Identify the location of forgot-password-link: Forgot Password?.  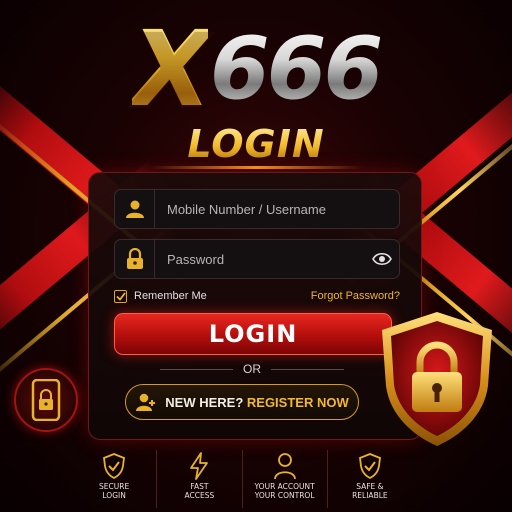
(355, 296).